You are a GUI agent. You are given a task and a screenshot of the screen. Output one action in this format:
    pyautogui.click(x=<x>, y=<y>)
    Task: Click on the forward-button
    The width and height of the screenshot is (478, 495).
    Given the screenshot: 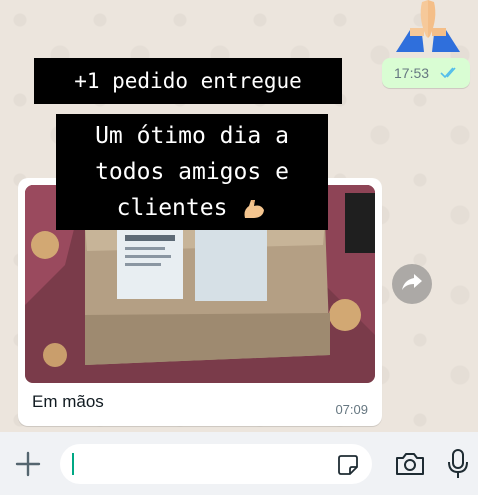 What is the action you would take?
    pyautogui.click(x=412, y=284)
    